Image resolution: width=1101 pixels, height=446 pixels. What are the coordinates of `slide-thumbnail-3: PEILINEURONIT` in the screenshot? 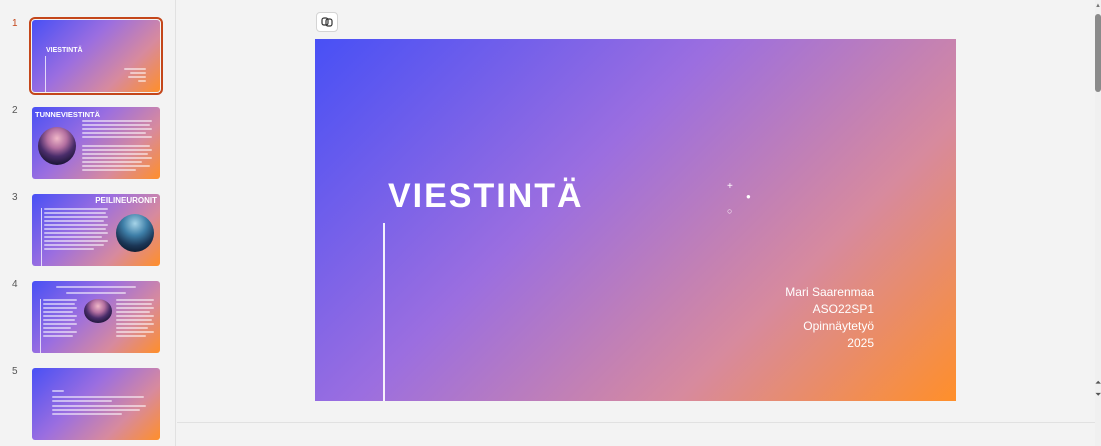 It's located at (96, 230).